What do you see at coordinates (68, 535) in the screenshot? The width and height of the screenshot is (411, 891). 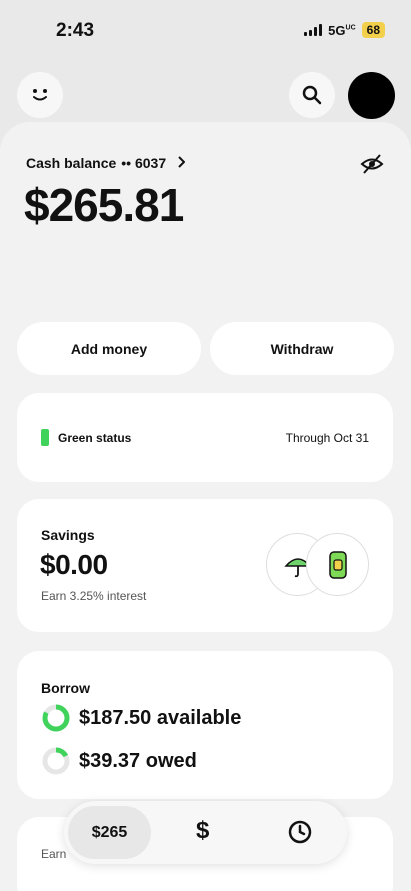 I see `savings-title: Savings` at bounding box center [68, 535].